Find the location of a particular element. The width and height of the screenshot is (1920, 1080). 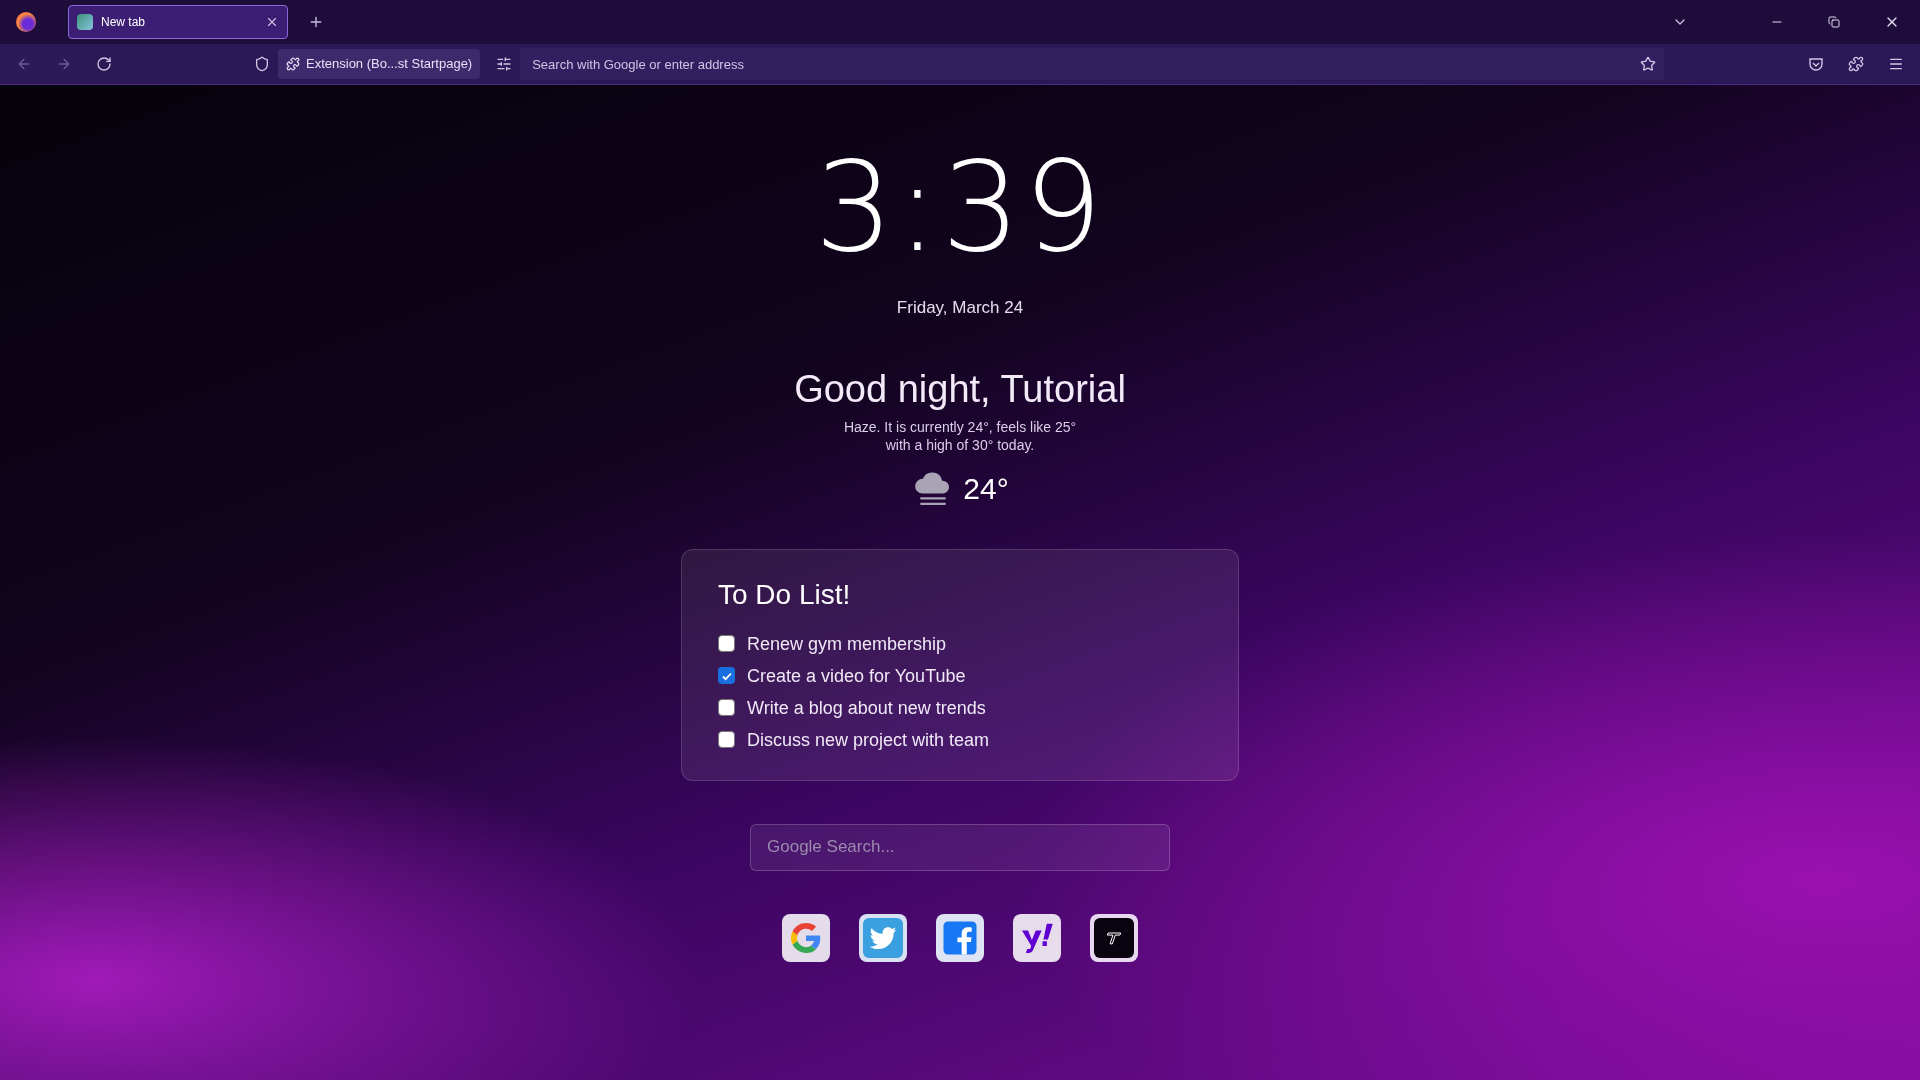

restore-icon is located at coordinates (1834, 22).